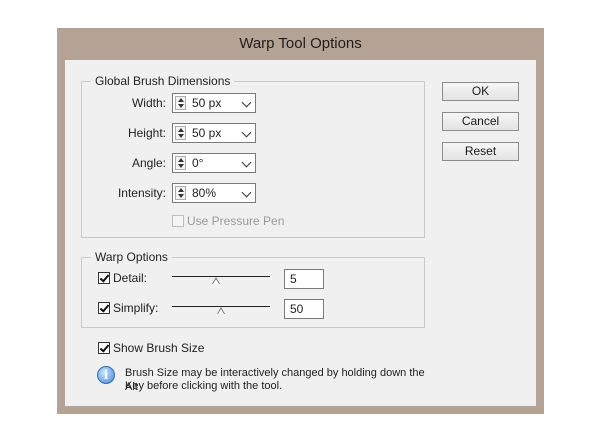 This screenshot has width=600, height=439. Describe the element at coordinates (131, 257) in the screenshot. I see `warp-options-title: Warp Options` at that location.